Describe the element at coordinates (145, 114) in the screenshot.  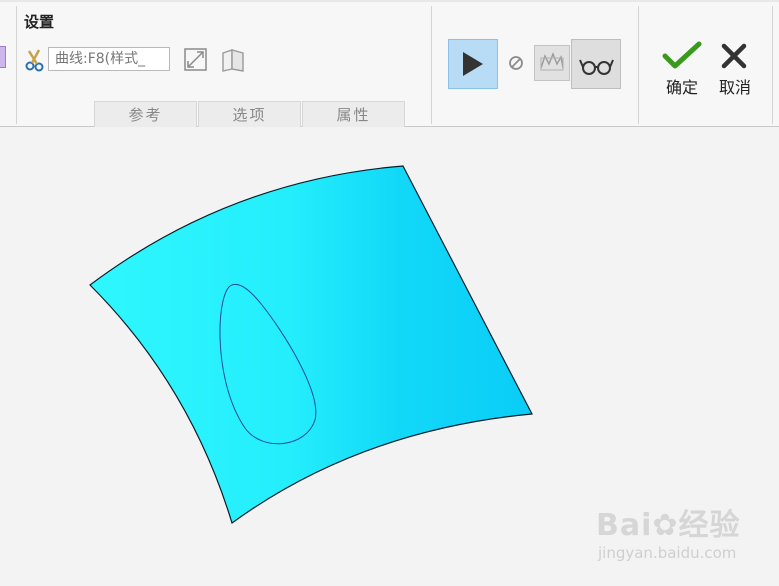
I see `tab-references: 参考` at that location.